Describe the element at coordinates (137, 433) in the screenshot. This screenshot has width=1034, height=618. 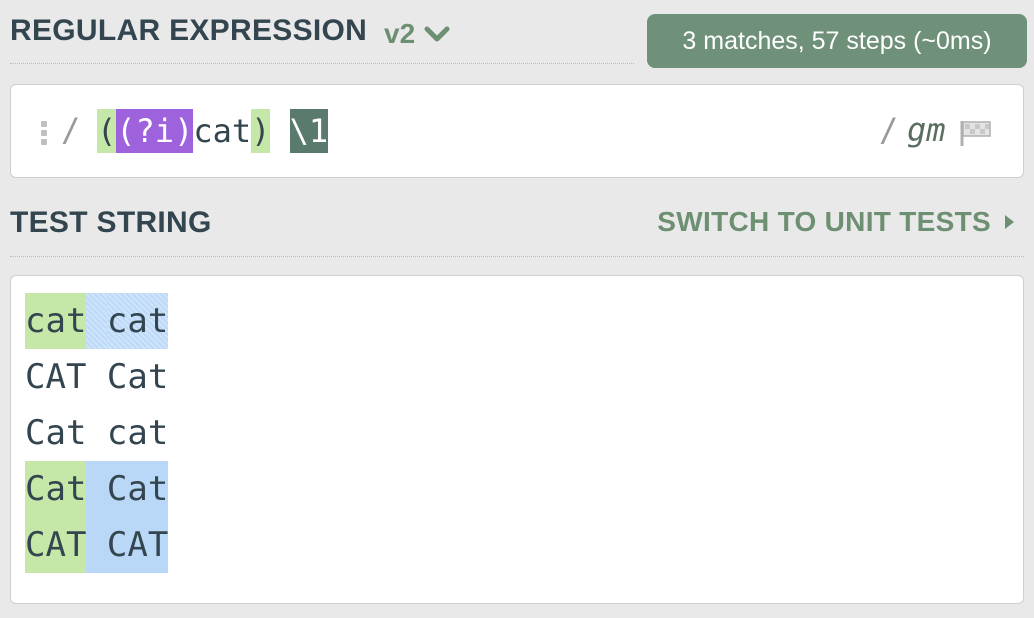
I see `test-word: cat` at that location.